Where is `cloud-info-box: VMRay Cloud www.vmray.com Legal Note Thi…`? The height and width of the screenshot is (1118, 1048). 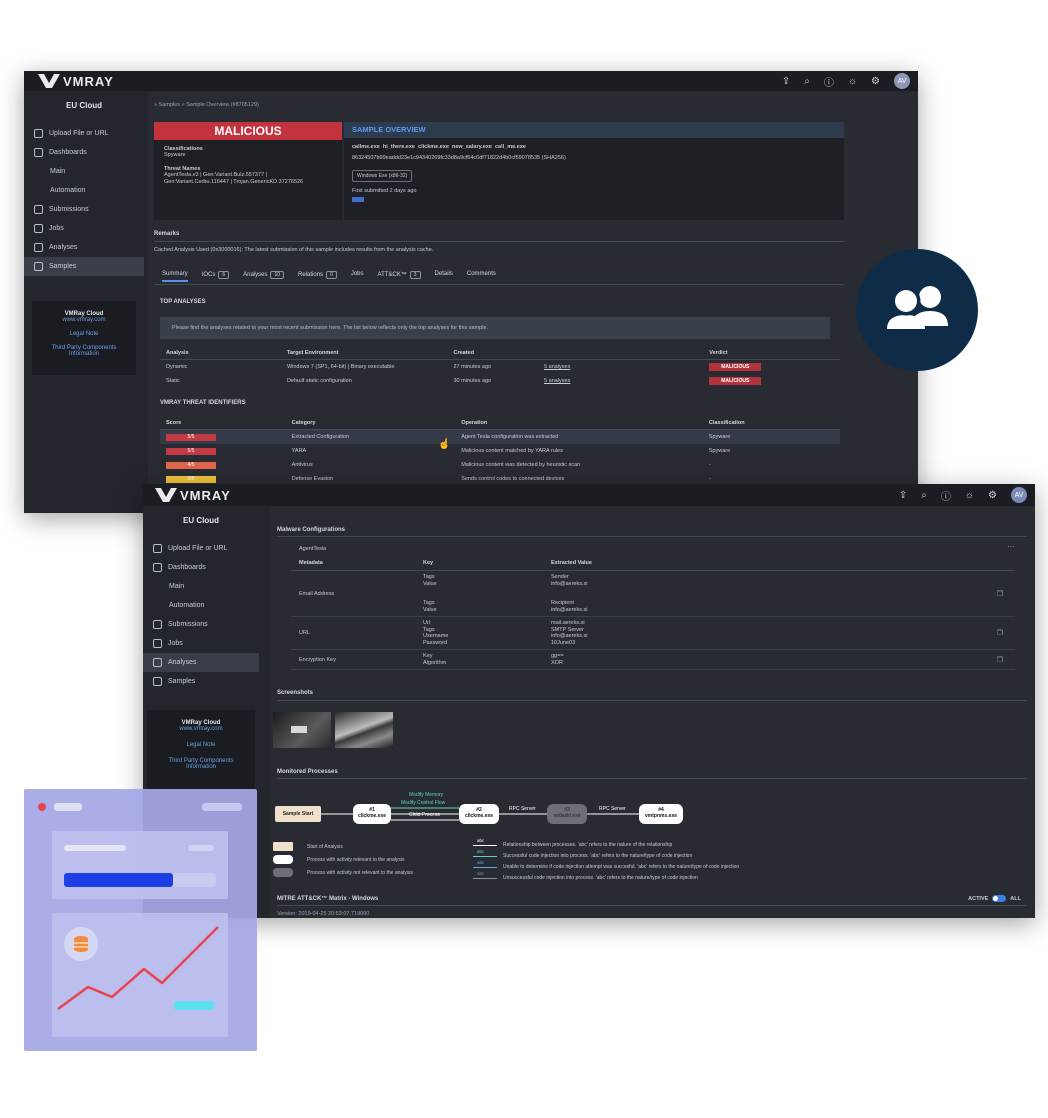 cloud-info-box: VMRay Cloud www.vmray.com Legal Note Thi… is located at coordinates (84, 338).